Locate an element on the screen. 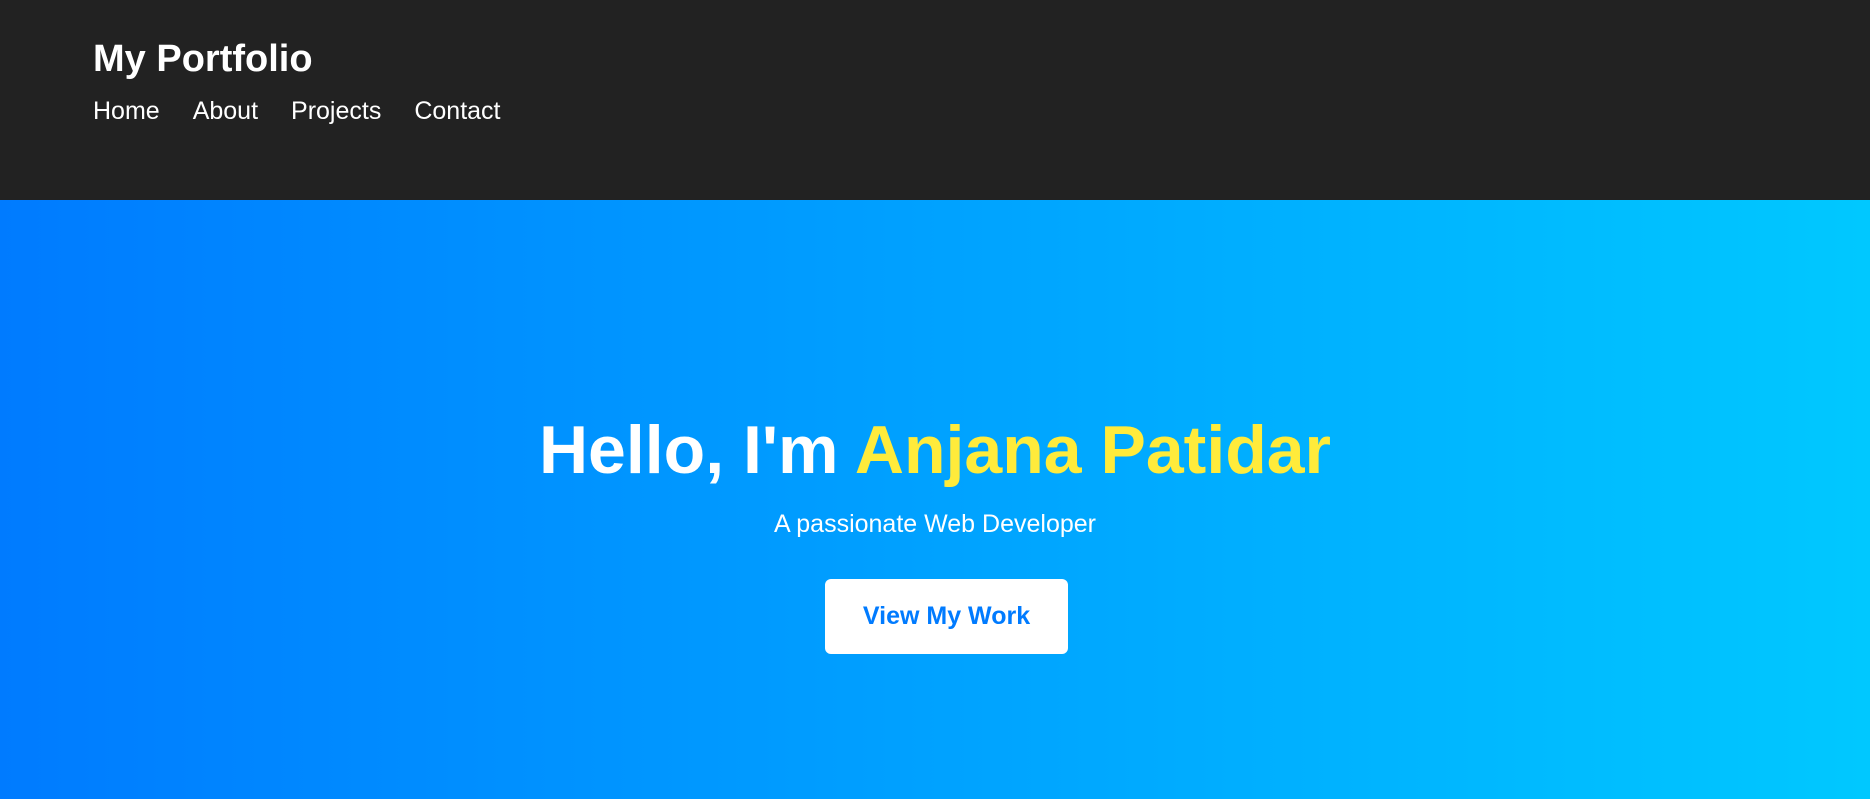  hero-subtitle: A passionate Web Developer is located at coordinates (935, 524).